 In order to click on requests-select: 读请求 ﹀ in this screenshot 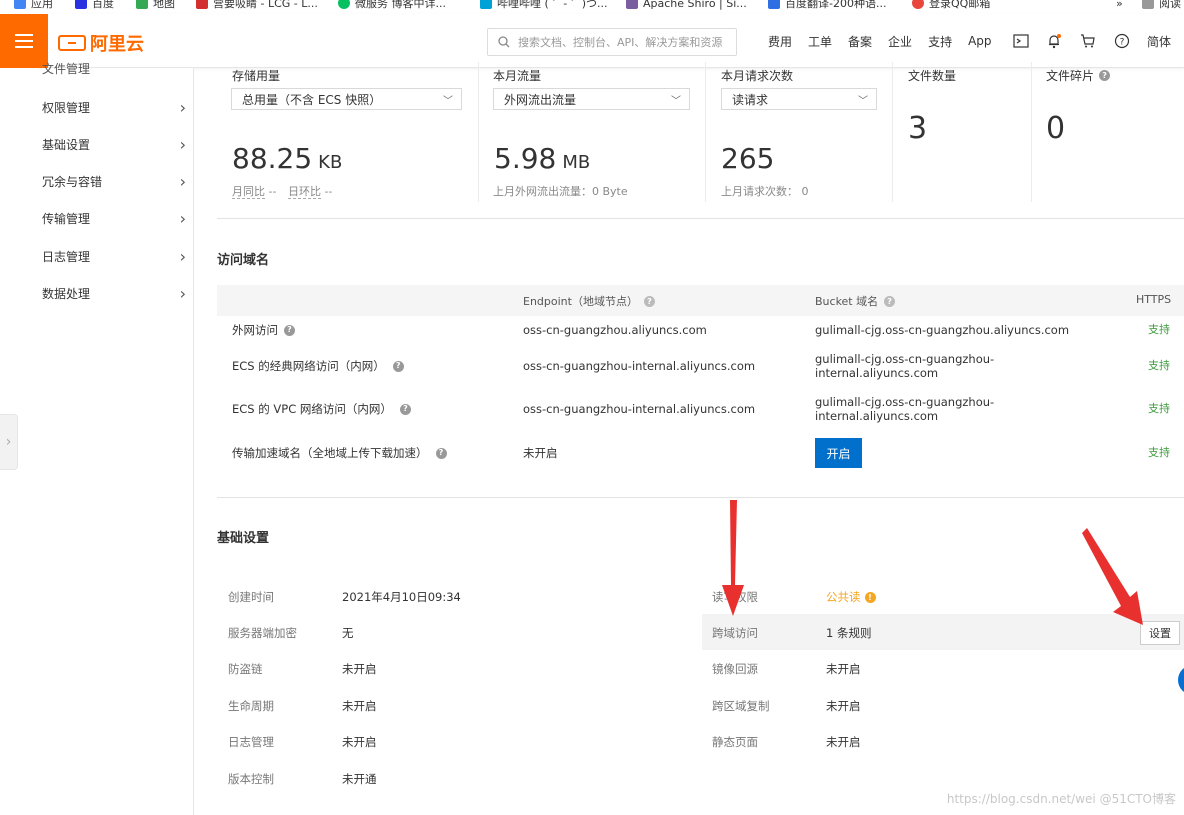, I will do `click(799, 99)`.